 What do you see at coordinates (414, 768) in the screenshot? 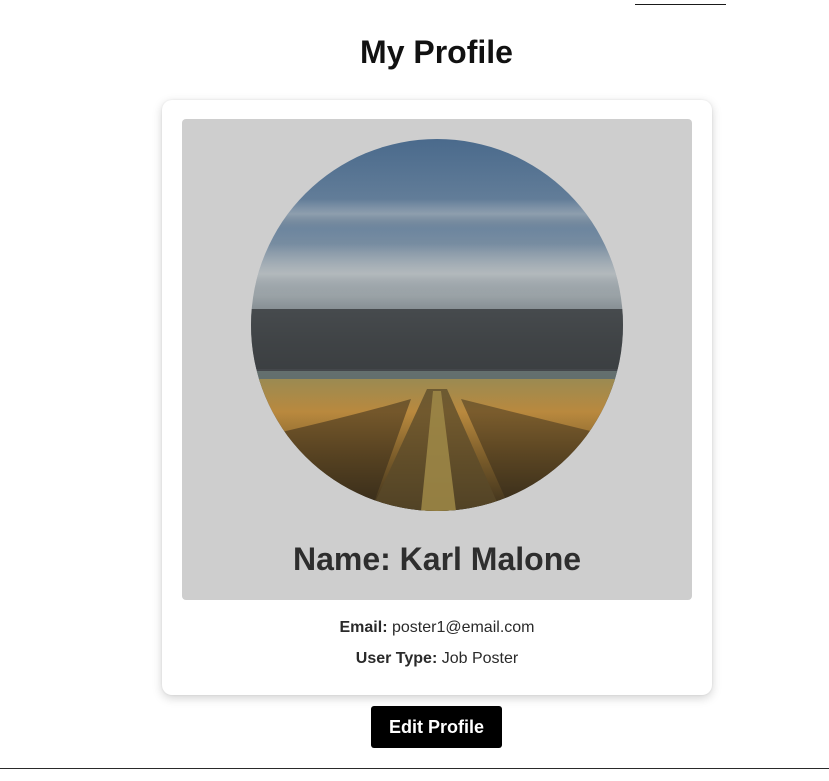
I see `bottom-divider` at bounding box center [414, 768].